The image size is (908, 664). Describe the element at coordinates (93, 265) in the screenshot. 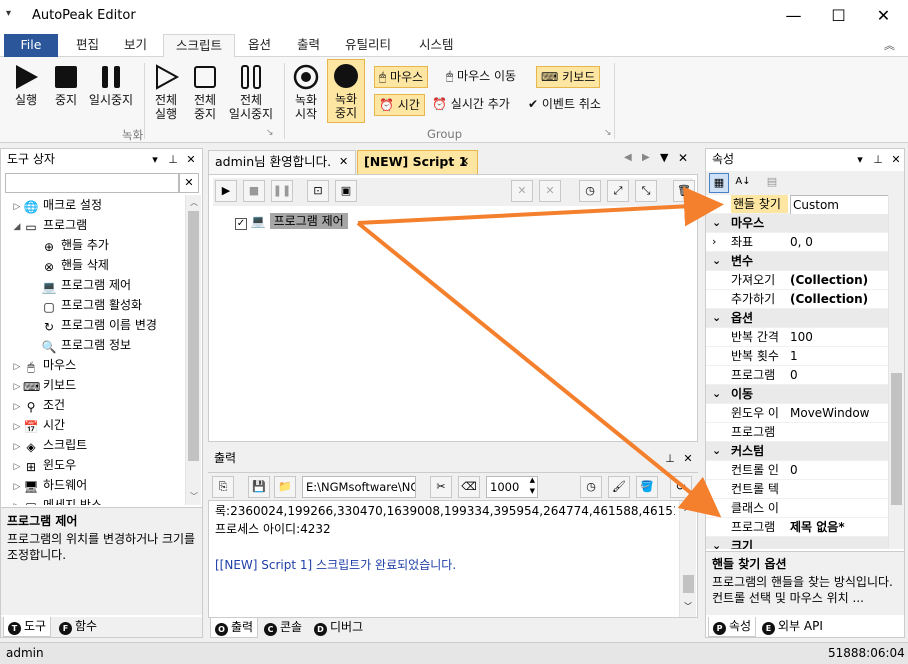

I see `toolbox-item: ⊗ 핸들 삭제` at that location.